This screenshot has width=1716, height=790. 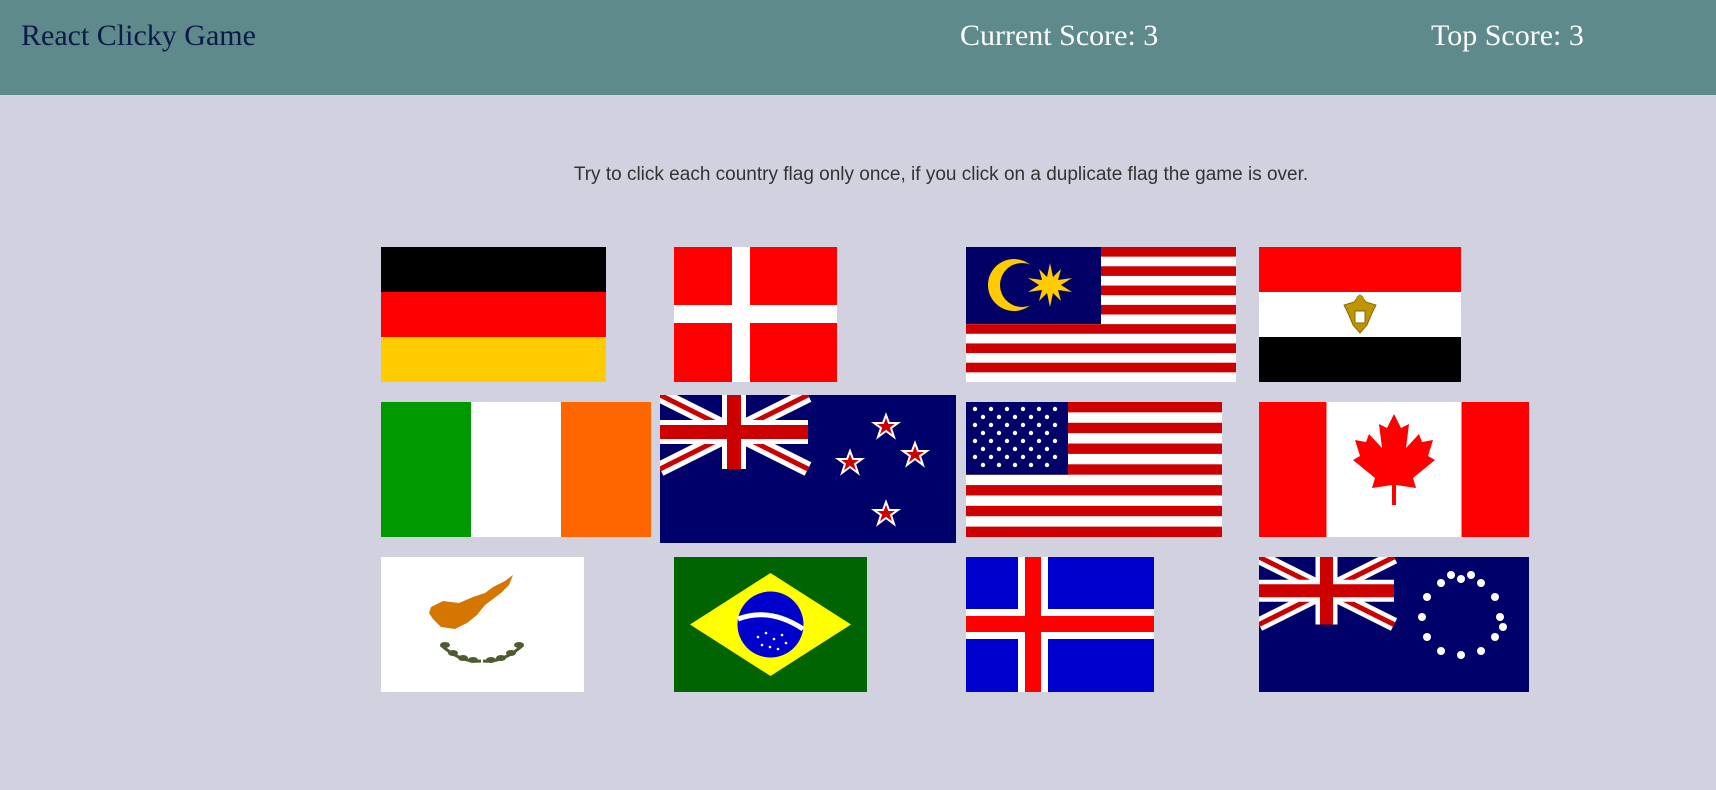 What do you see at coordinates (808, 469) in the screenshot?
I see `flag-new-zealand` at bounding box center [808, 469].